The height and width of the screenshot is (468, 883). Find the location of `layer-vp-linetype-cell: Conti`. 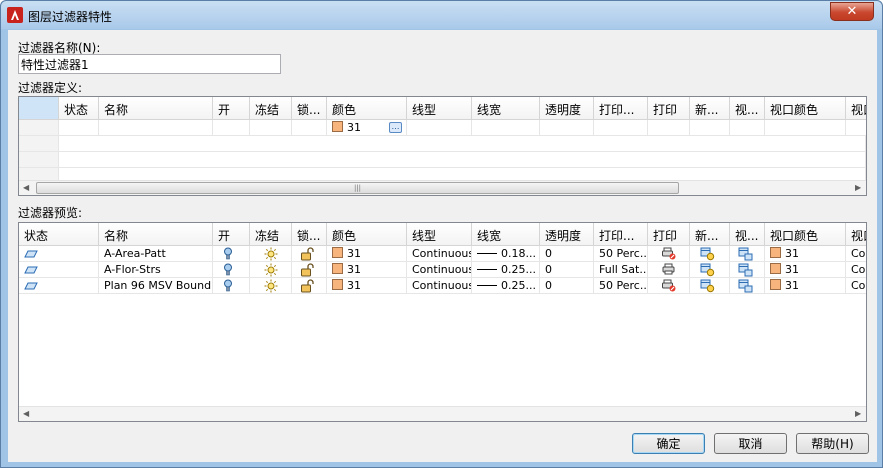

layer-vp-linetype-cell: Conti is located at coordinates (856, 286).